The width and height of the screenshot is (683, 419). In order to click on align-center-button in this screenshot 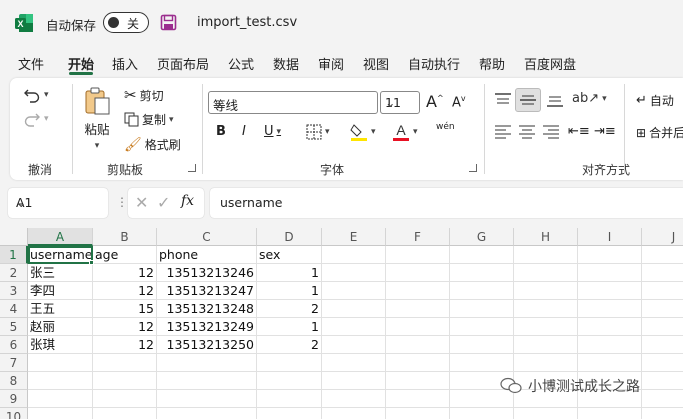, I will do `click(527, 132)`.